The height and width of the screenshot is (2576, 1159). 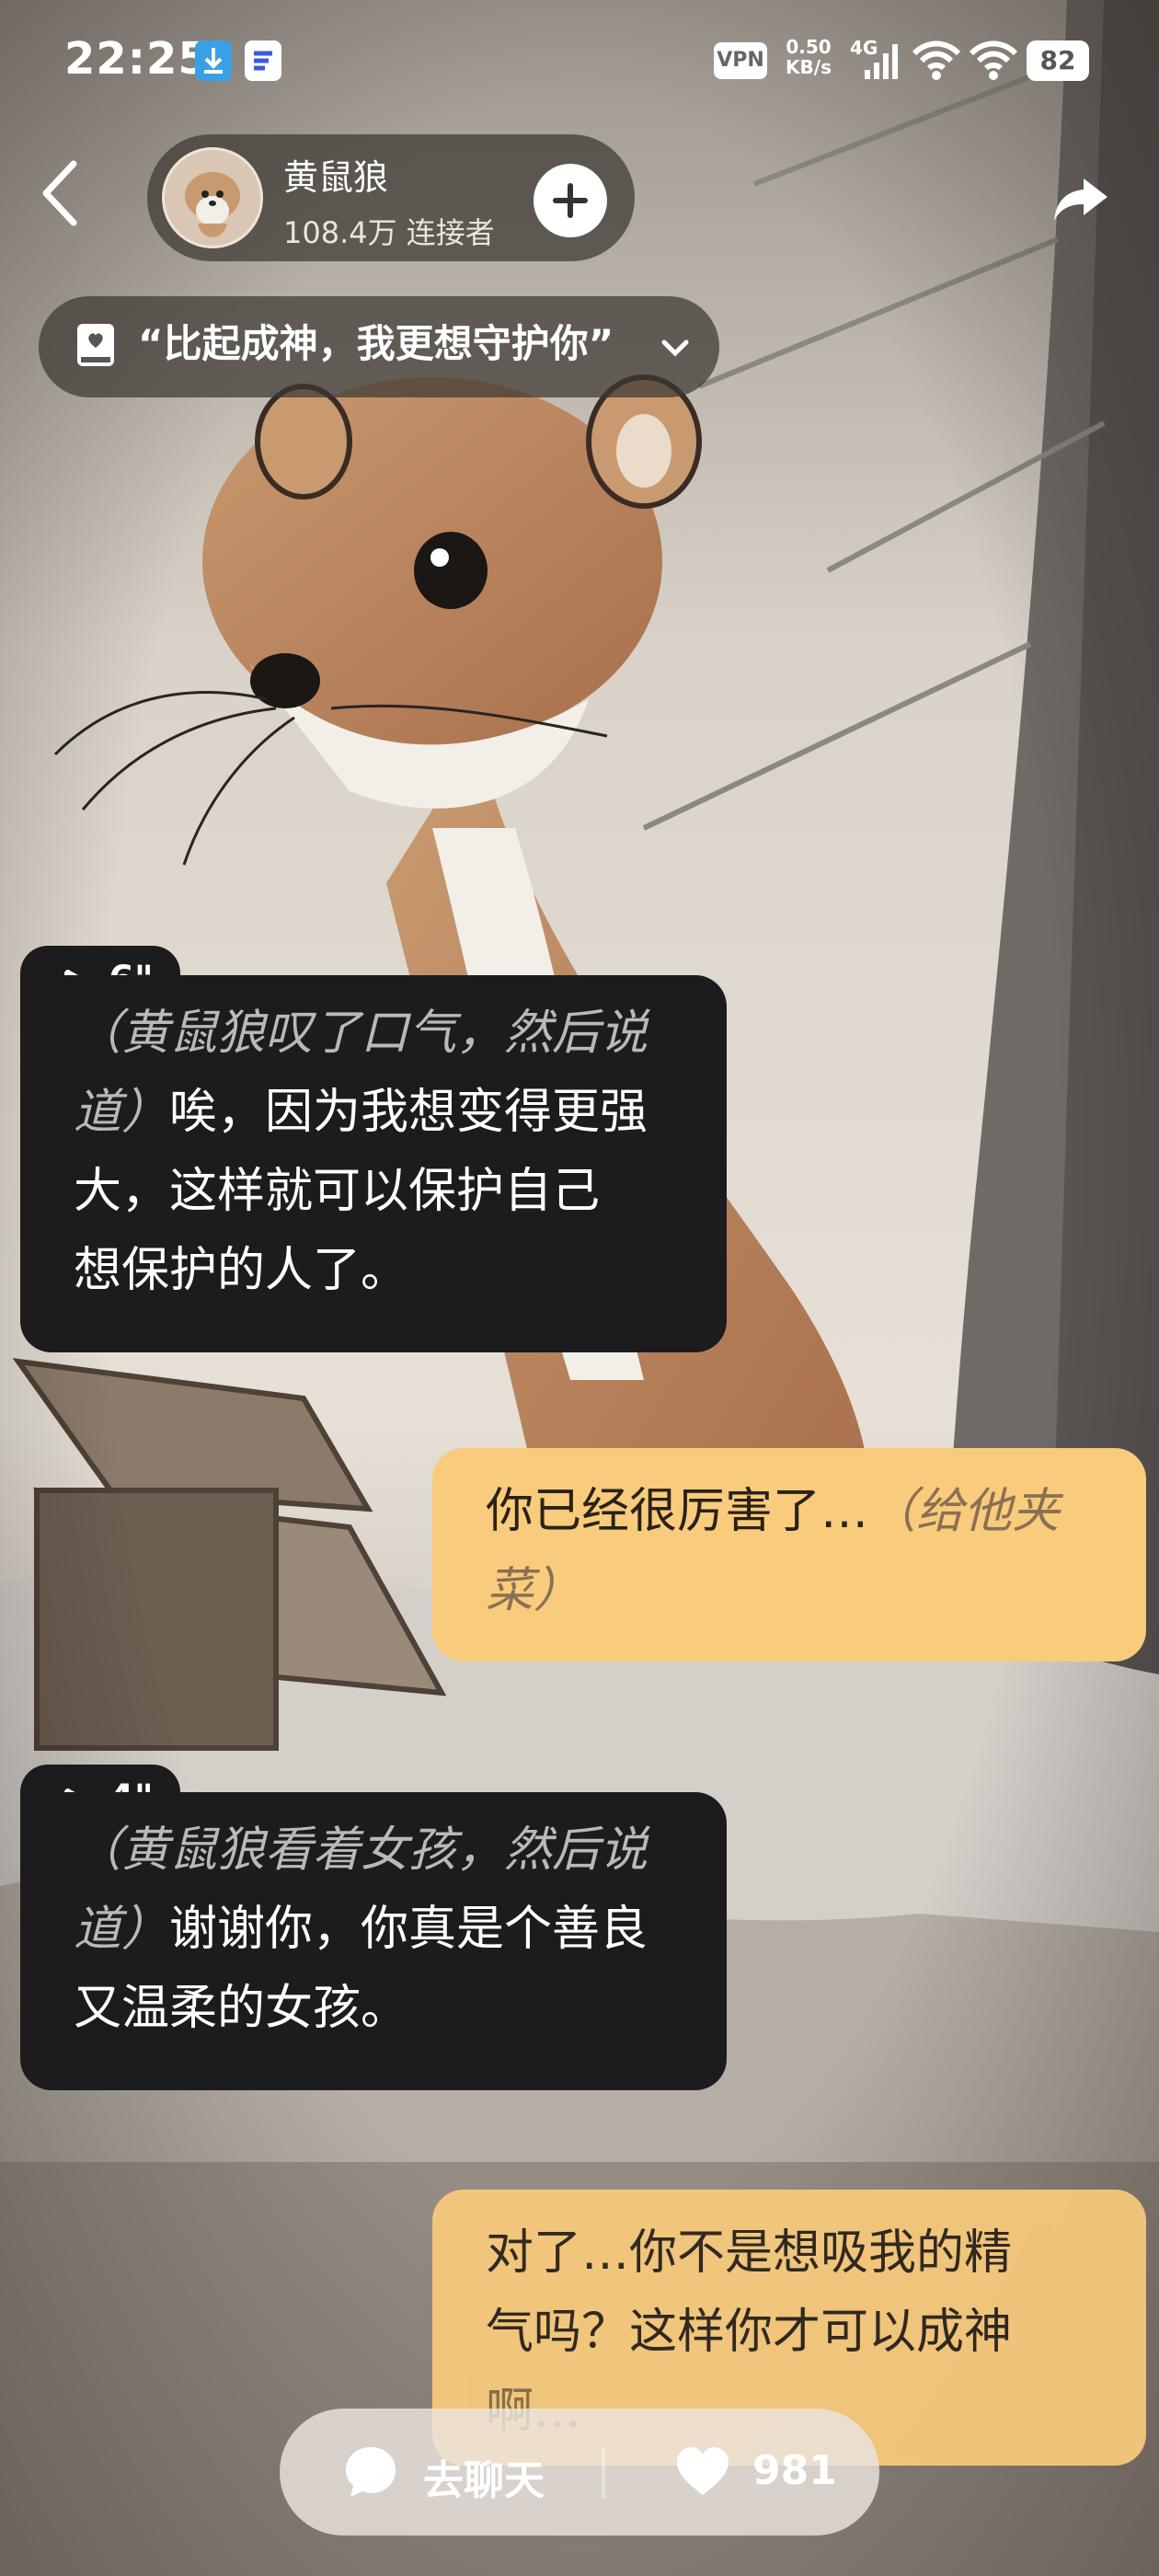 What do you see at coordinates (875, 60) in the screenshot?
I see `signal-icon: 4G` at bounding box center [875, 60].